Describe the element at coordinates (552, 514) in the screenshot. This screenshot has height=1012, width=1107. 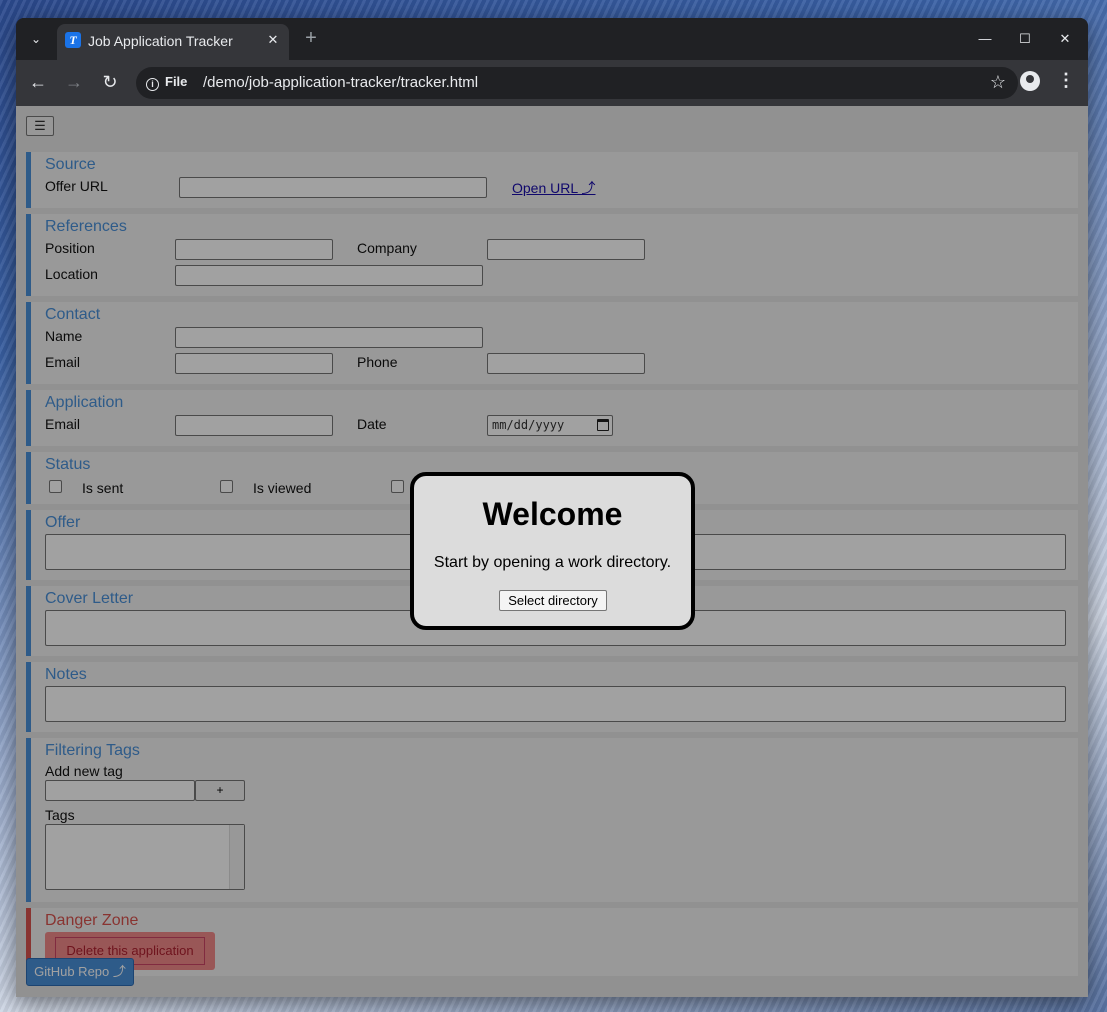
I see `modal-title: Welcome` at that location.